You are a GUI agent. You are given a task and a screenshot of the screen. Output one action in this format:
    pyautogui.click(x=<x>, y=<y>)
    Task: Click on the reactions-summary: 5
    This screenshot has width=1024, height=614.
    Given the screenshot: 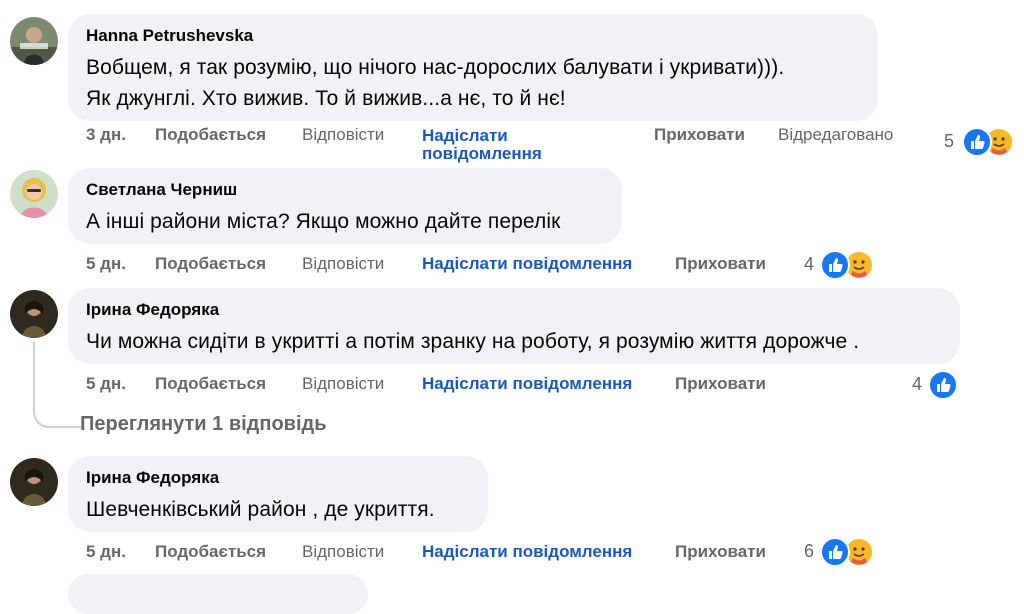 What is the action you would take?
    pyautogui.click(x=982, y=142)
    